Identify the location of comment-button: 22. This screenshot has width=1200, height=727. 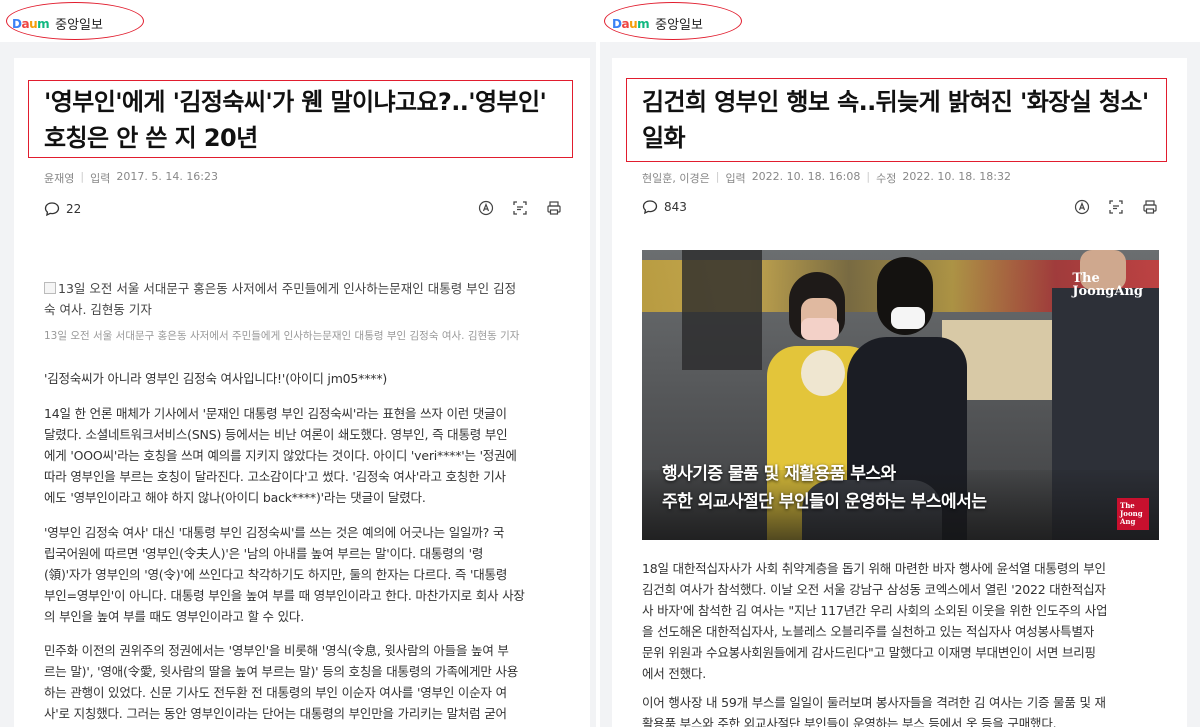
(62, 209).